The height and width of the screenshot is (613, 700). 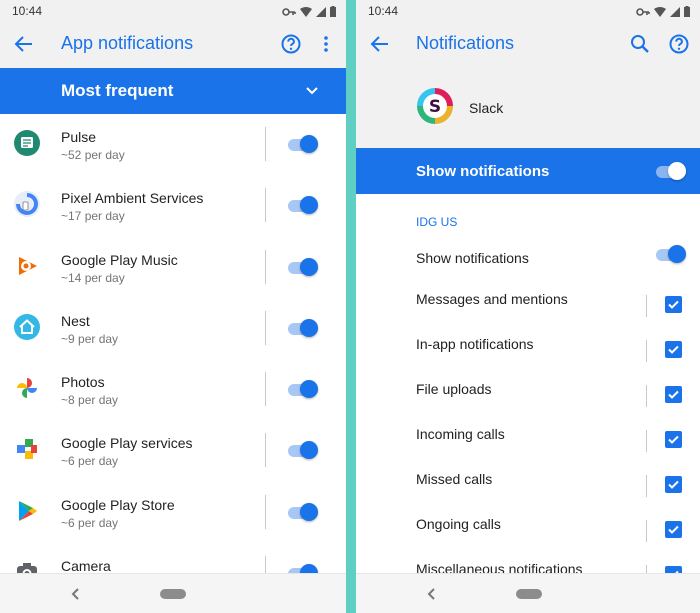 What do you see at coordinates (304, 267) in the screenshot?
I see `play-music-toggle` at bounding box center [304, 267].